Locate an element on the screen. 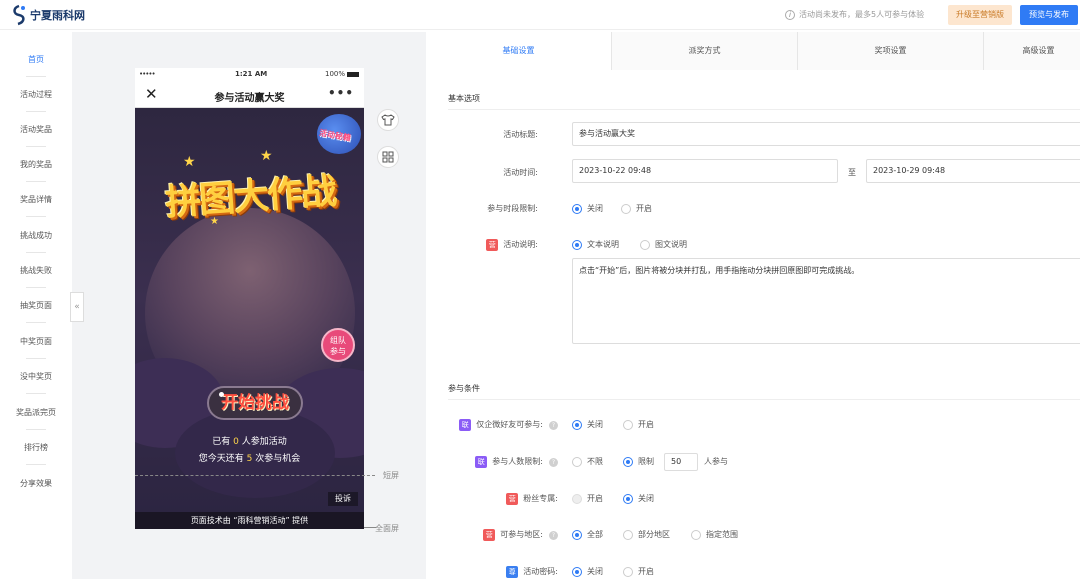 This screenshot has width=1080, height=579. nav-item-process: 活动过程 is located at coordinates (36, 94).